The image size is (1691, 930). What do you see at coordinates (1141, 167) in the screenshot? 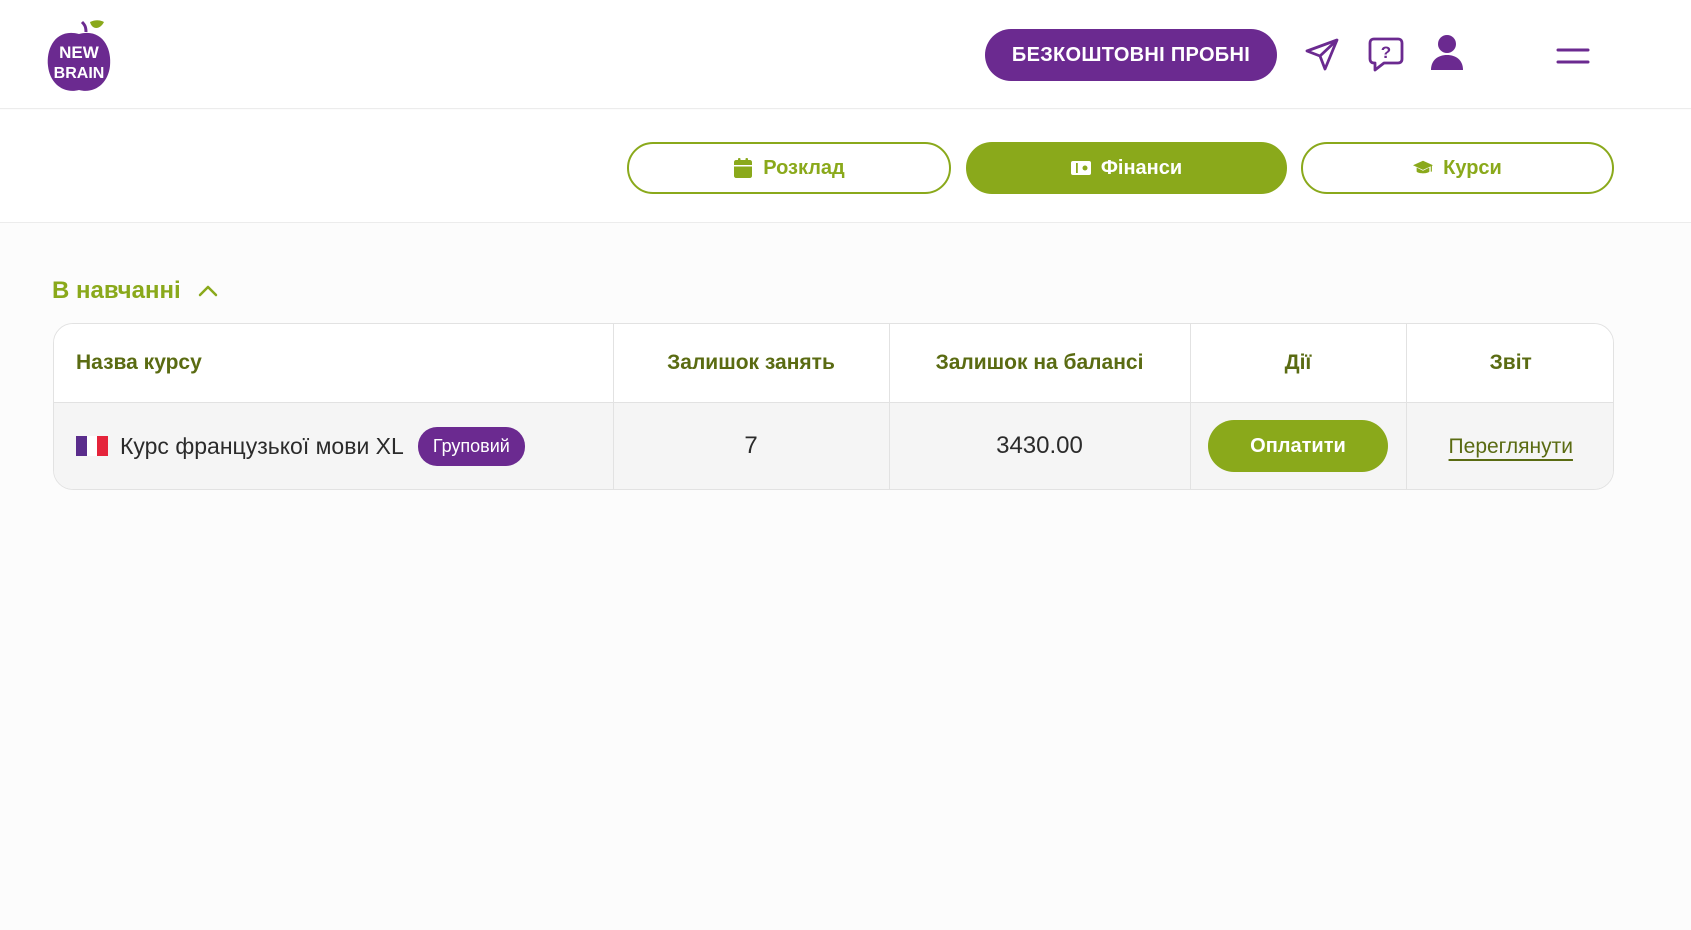
I see `tab-finance-label: Фінанси` at bounding box center [1141, 167].